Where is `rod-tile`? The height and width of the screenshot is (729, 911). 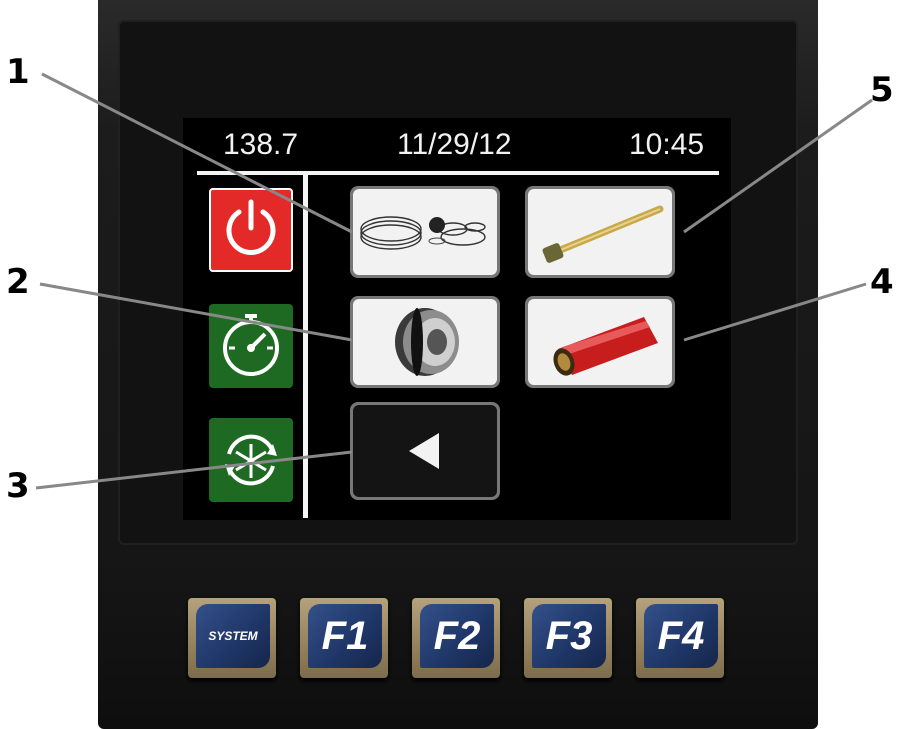 rod-tile is located at coordinates (600, 232).